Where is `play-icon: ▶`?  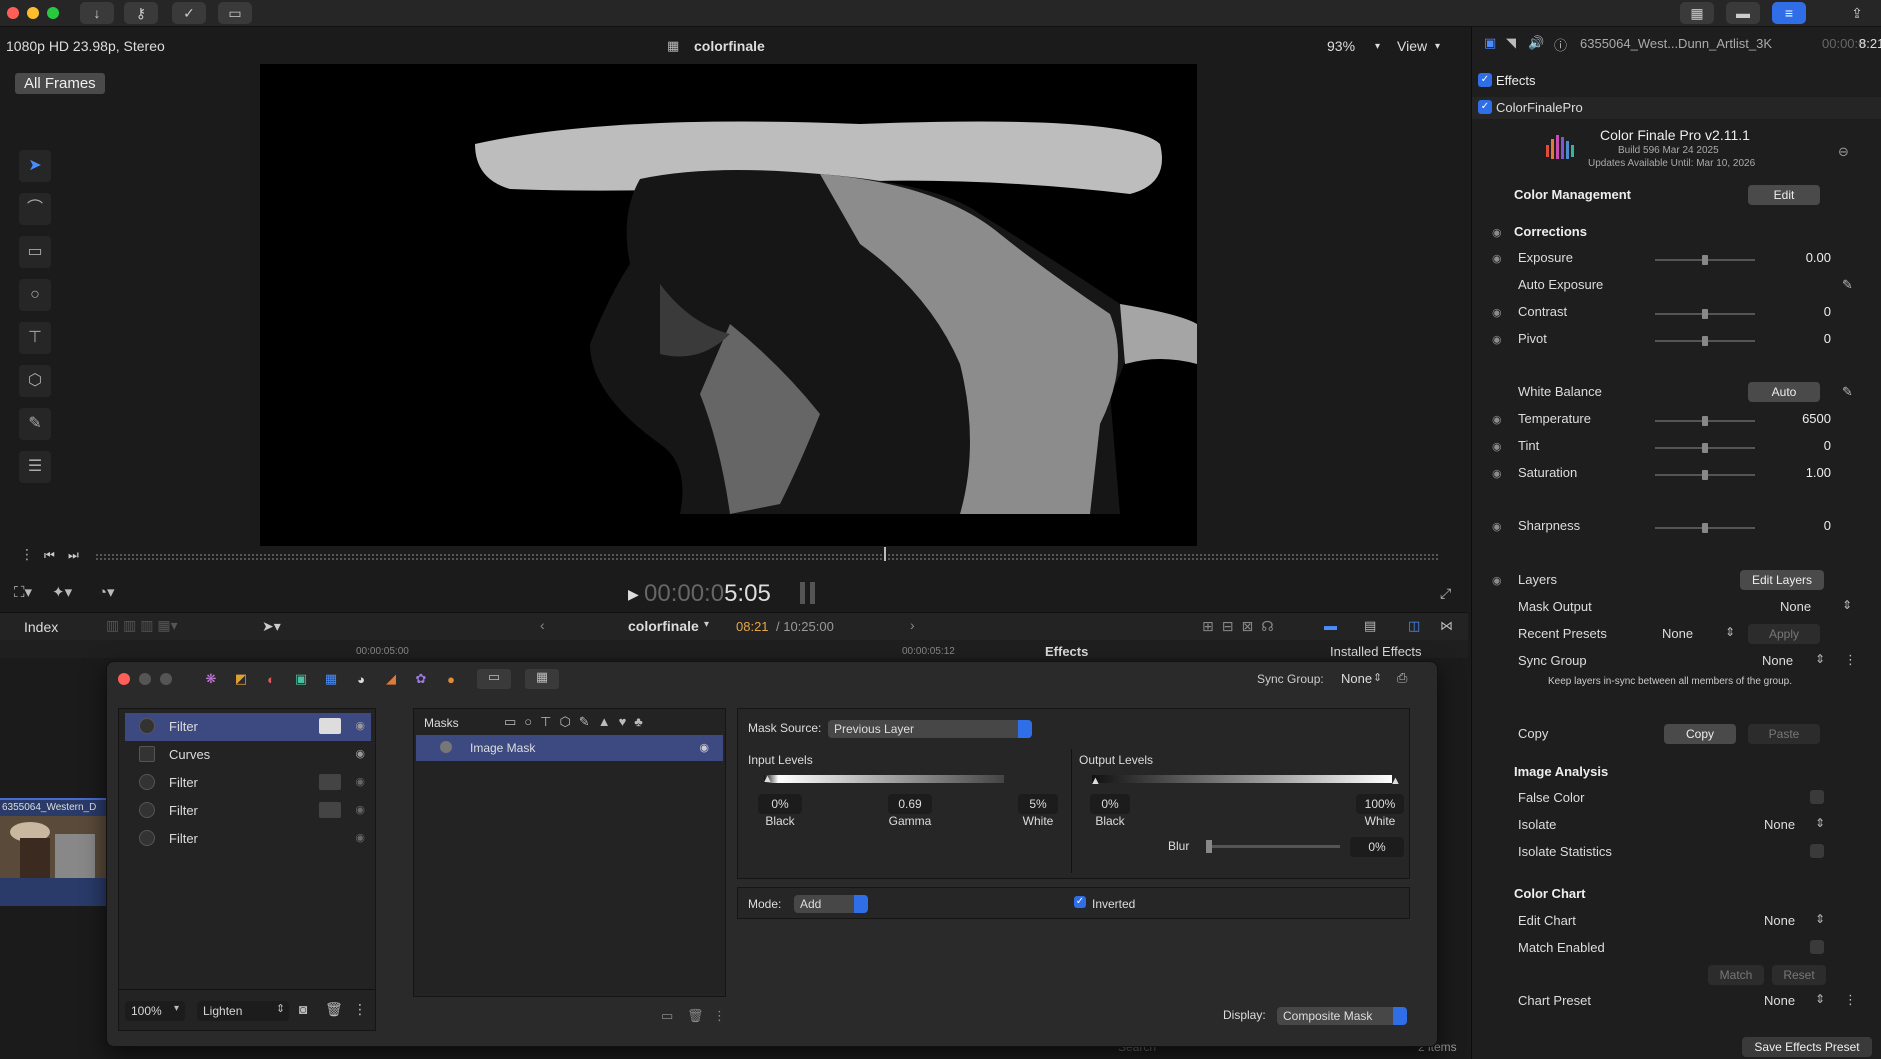 play-icon: ▶ is located at coordinates (633, 594).